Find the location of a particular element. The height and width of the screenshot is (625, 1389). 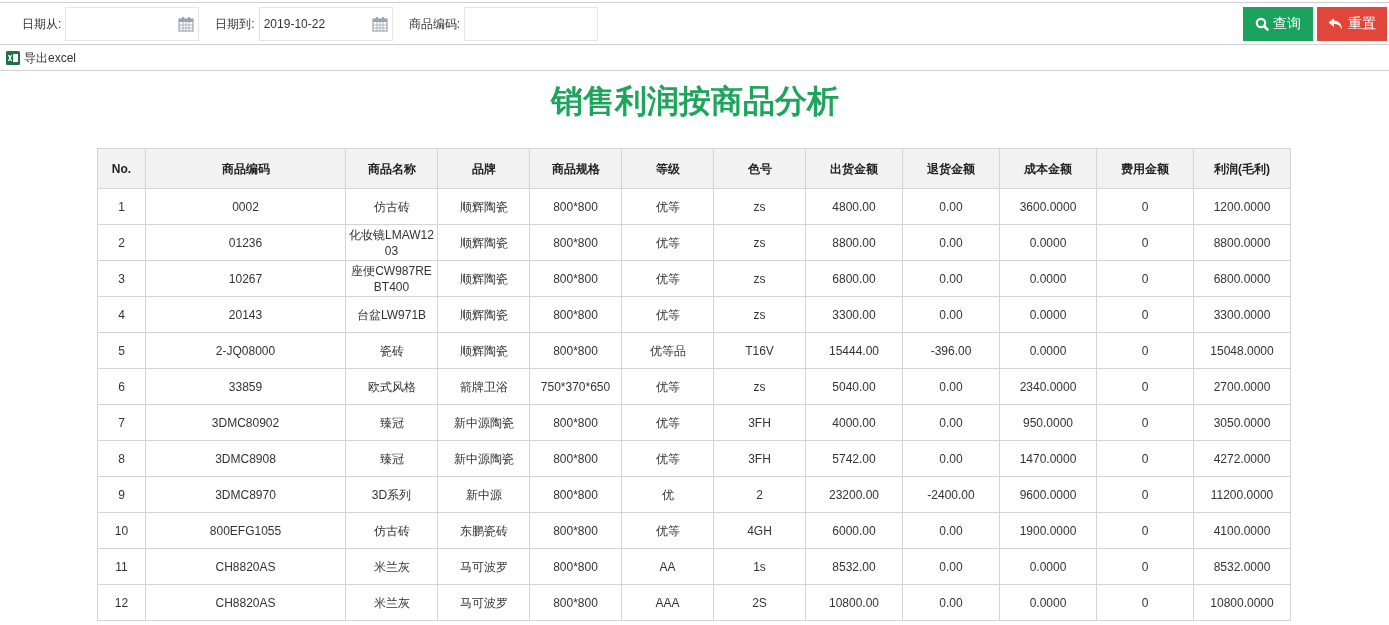

column-header: 商品规格 is located at coordinates (575, 168).